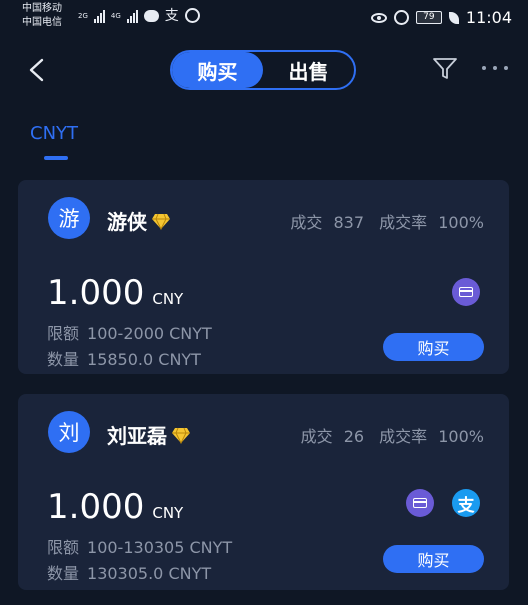  I want to click on clock: 11:04, so click(488, 17).